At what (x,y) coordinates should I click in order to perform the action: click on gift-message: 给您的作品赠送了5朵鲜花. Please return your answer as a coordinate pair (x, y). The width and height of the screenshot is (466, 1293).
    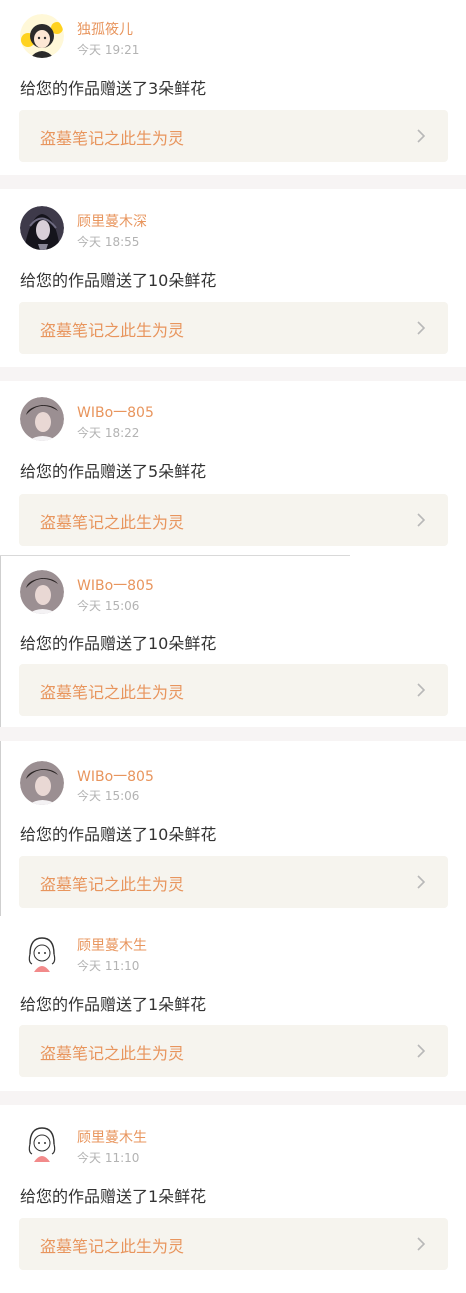
    Looking at the image, I should click on (113, 471).